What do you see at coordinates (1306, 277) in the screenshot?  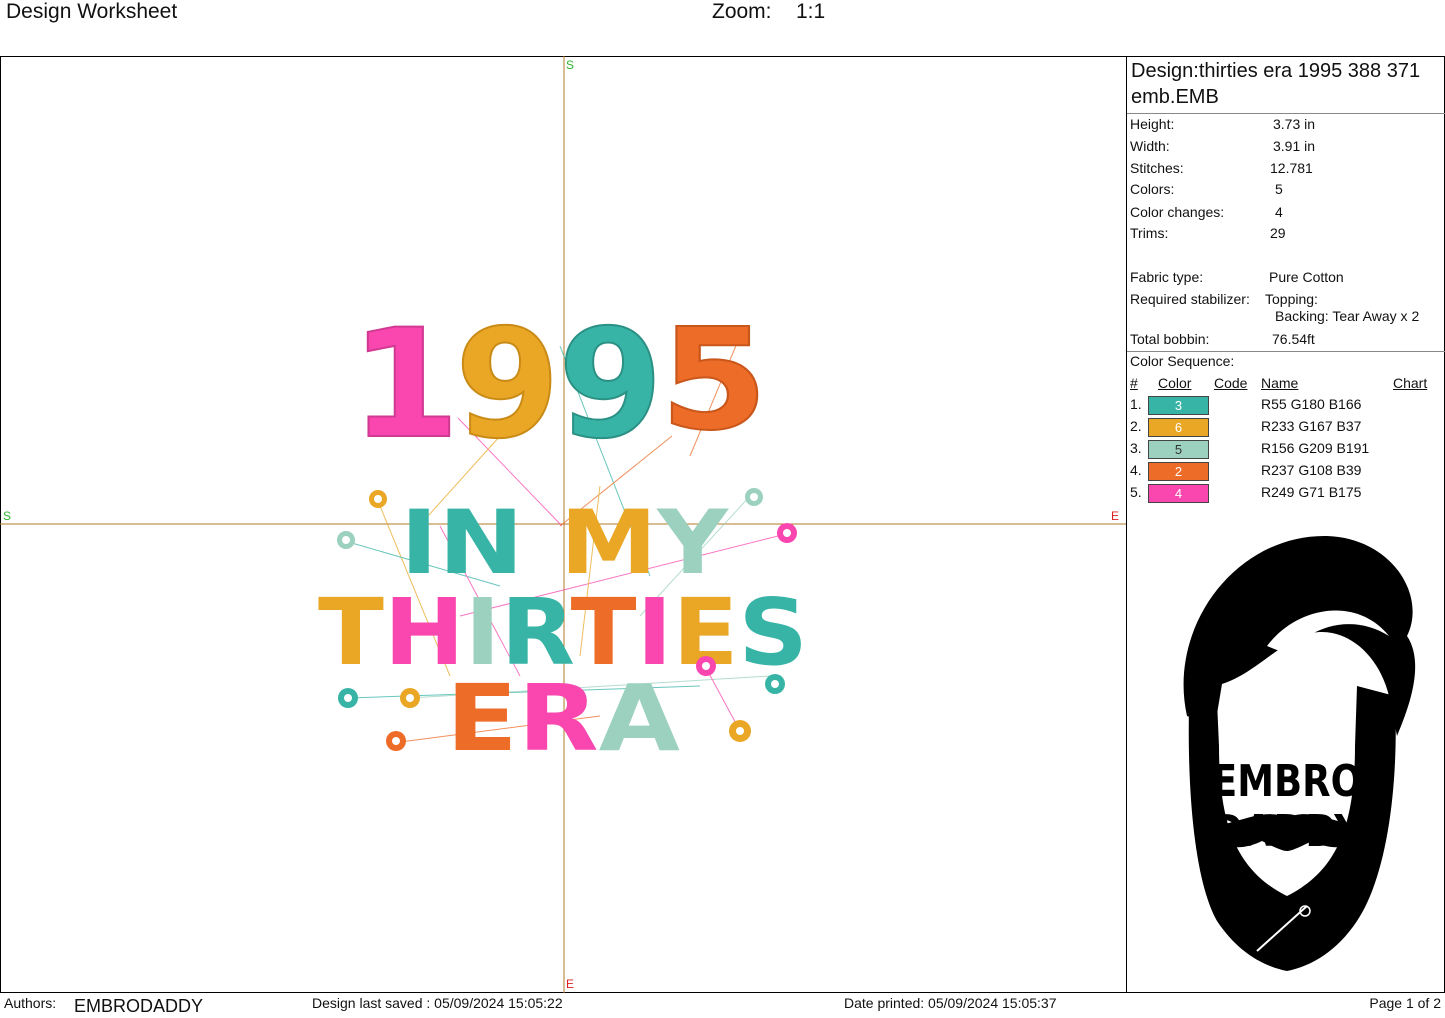 I see `fabric-type-value: Pure Cotton` at bounding box center [1306, 277].